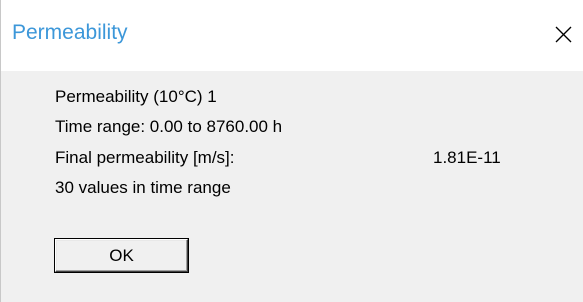 This screenshot has height=302, width=583. What do you see at coordinates (121, 255) in the screenshot?
I see `ok-button: OK` at bounding box center [121, 255].